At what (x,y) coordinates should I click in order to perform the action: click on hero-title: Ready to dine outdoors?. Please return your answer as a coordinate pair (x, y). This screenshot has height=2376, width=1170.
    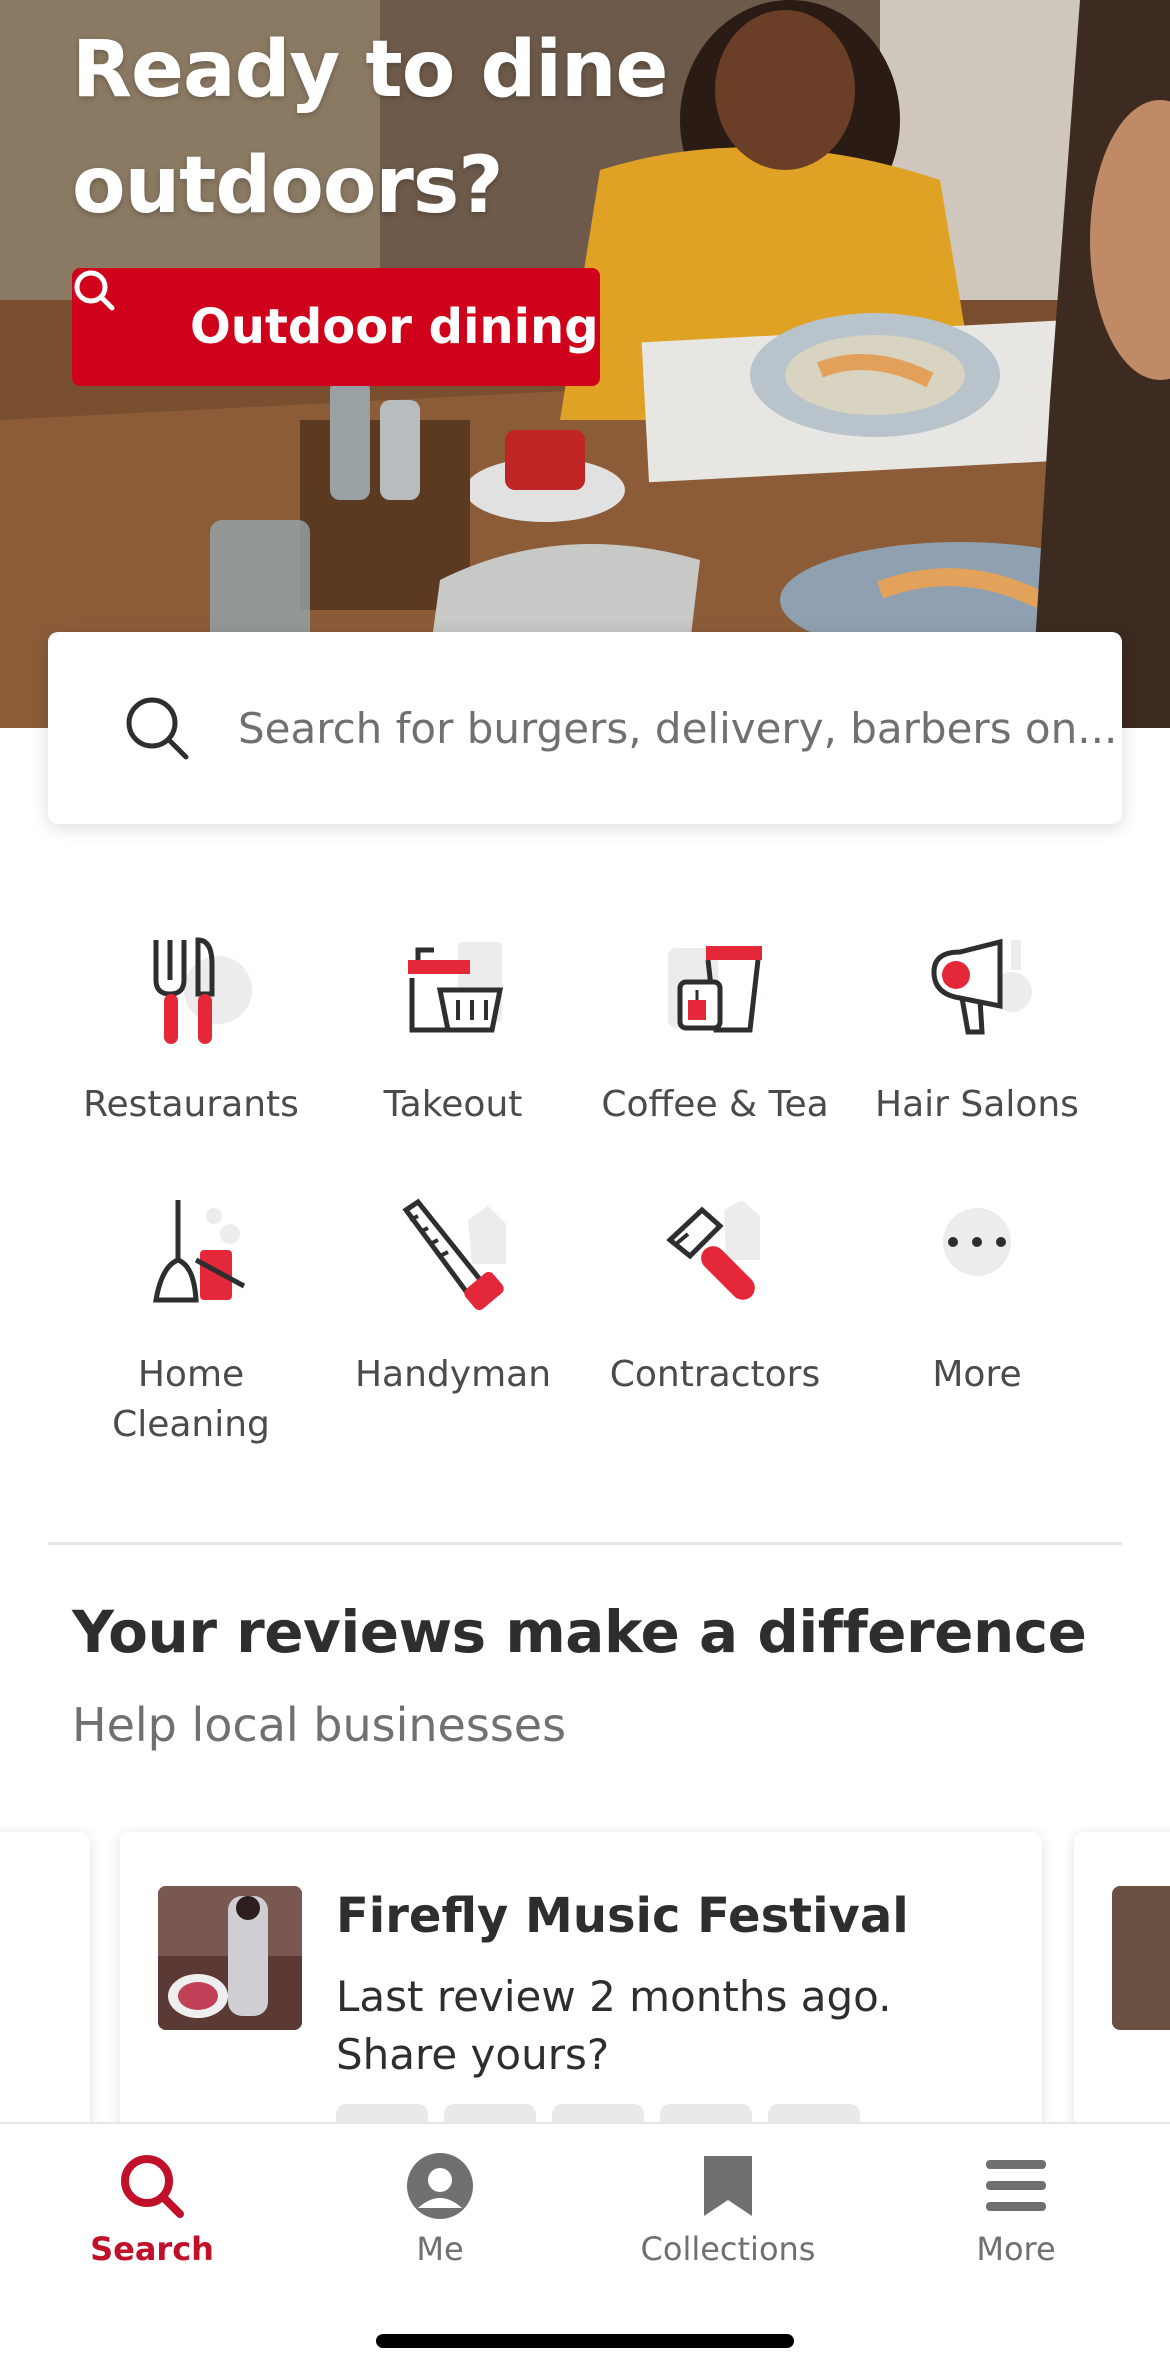
    Looking at the image, I should click on (370, 128).